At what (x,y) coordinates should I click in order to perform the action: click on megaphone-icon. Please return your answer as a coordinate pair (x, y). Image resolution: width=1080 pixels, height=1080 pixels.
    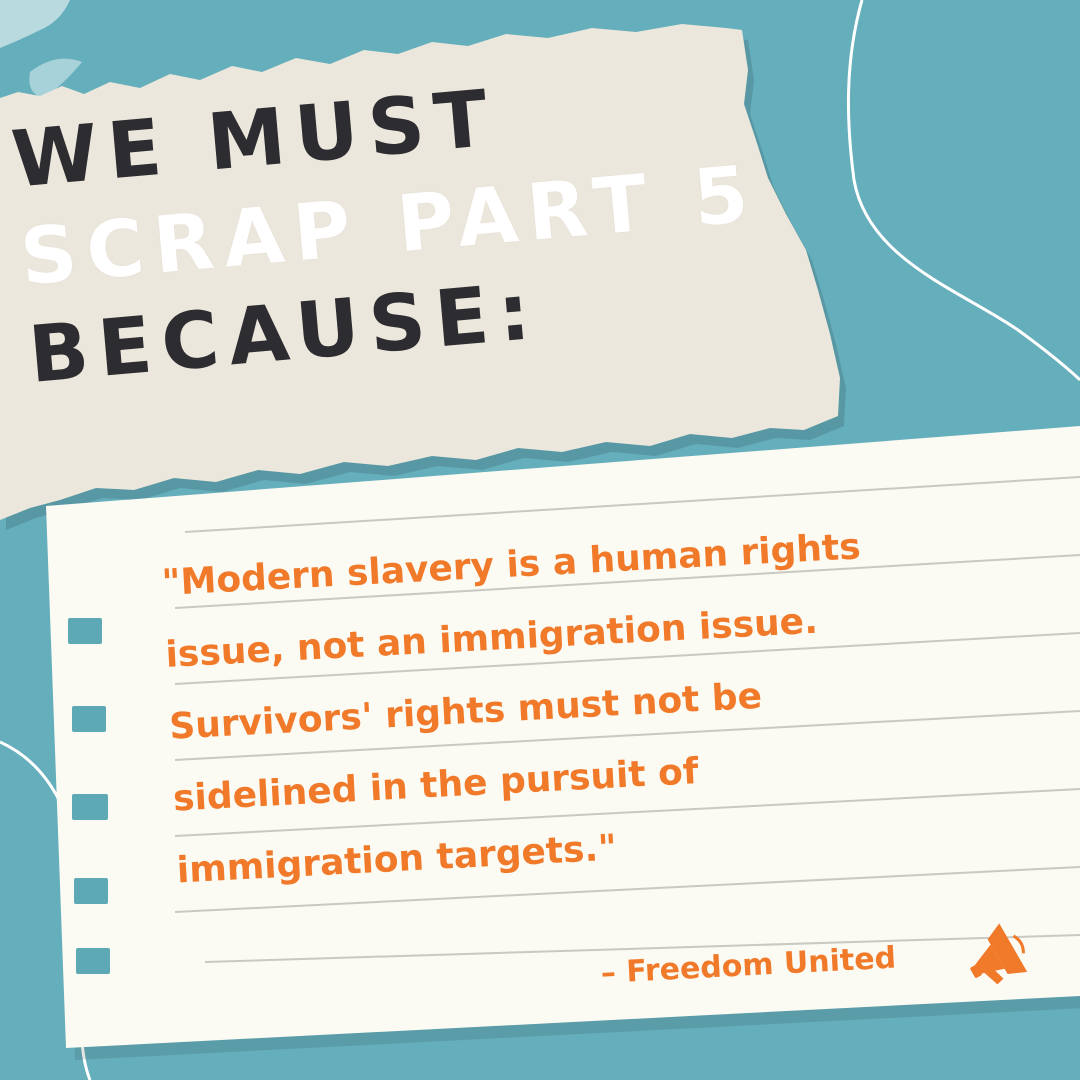
    Looking at the image, I should click on (999, 954).